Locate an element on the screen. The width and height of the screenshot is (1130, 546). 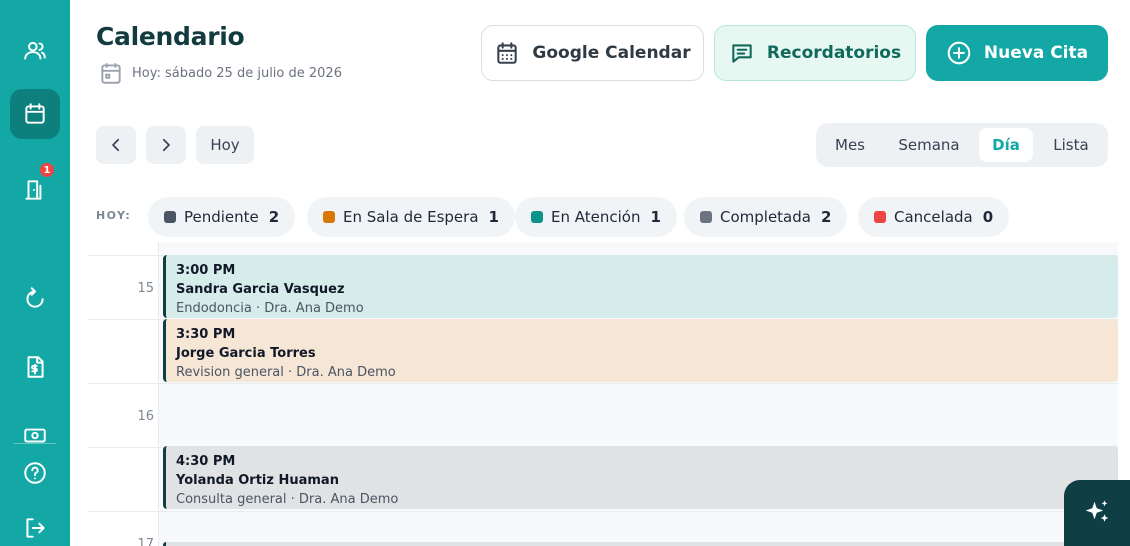
hour-label: 16 is located at coordinates (145, 416).